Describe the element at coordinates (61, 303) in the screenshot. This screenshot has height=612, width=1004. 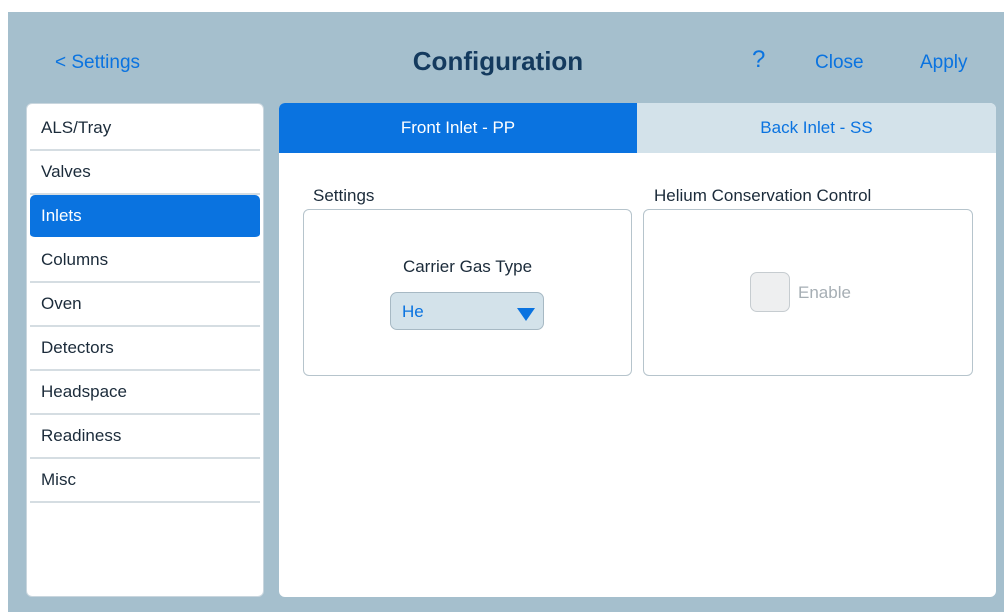
I see `sidebar-item-label: Oven` at that location.